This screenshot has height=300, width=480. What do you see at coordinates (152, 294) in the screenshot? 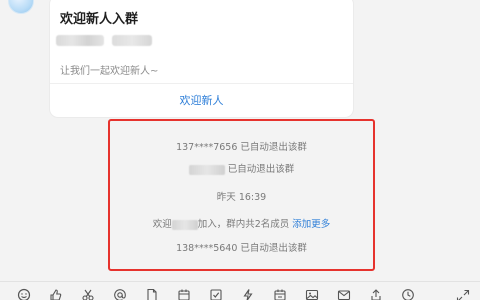
I see `file-icon` at bounding box center [152, 294].